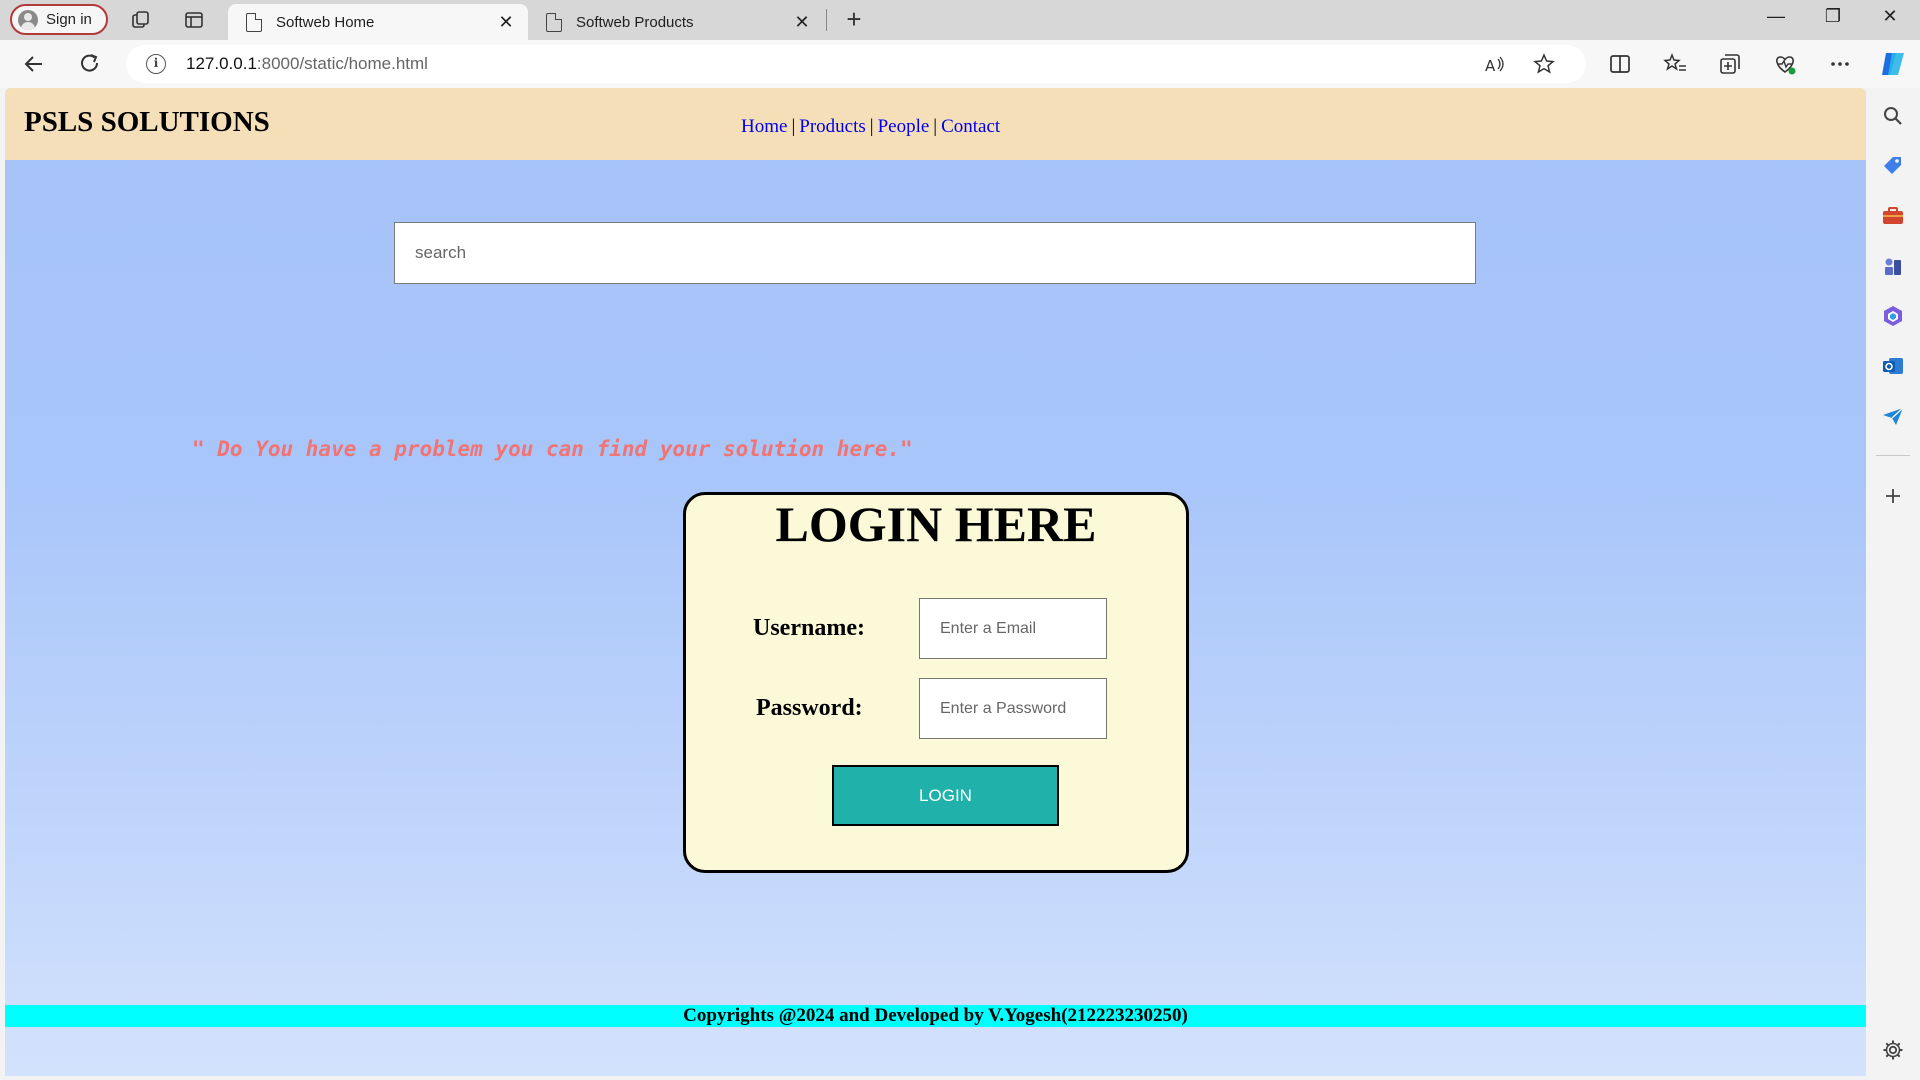 The image size is (1920, 1080). I want to click on favorites-icon, so click(1675, 64).